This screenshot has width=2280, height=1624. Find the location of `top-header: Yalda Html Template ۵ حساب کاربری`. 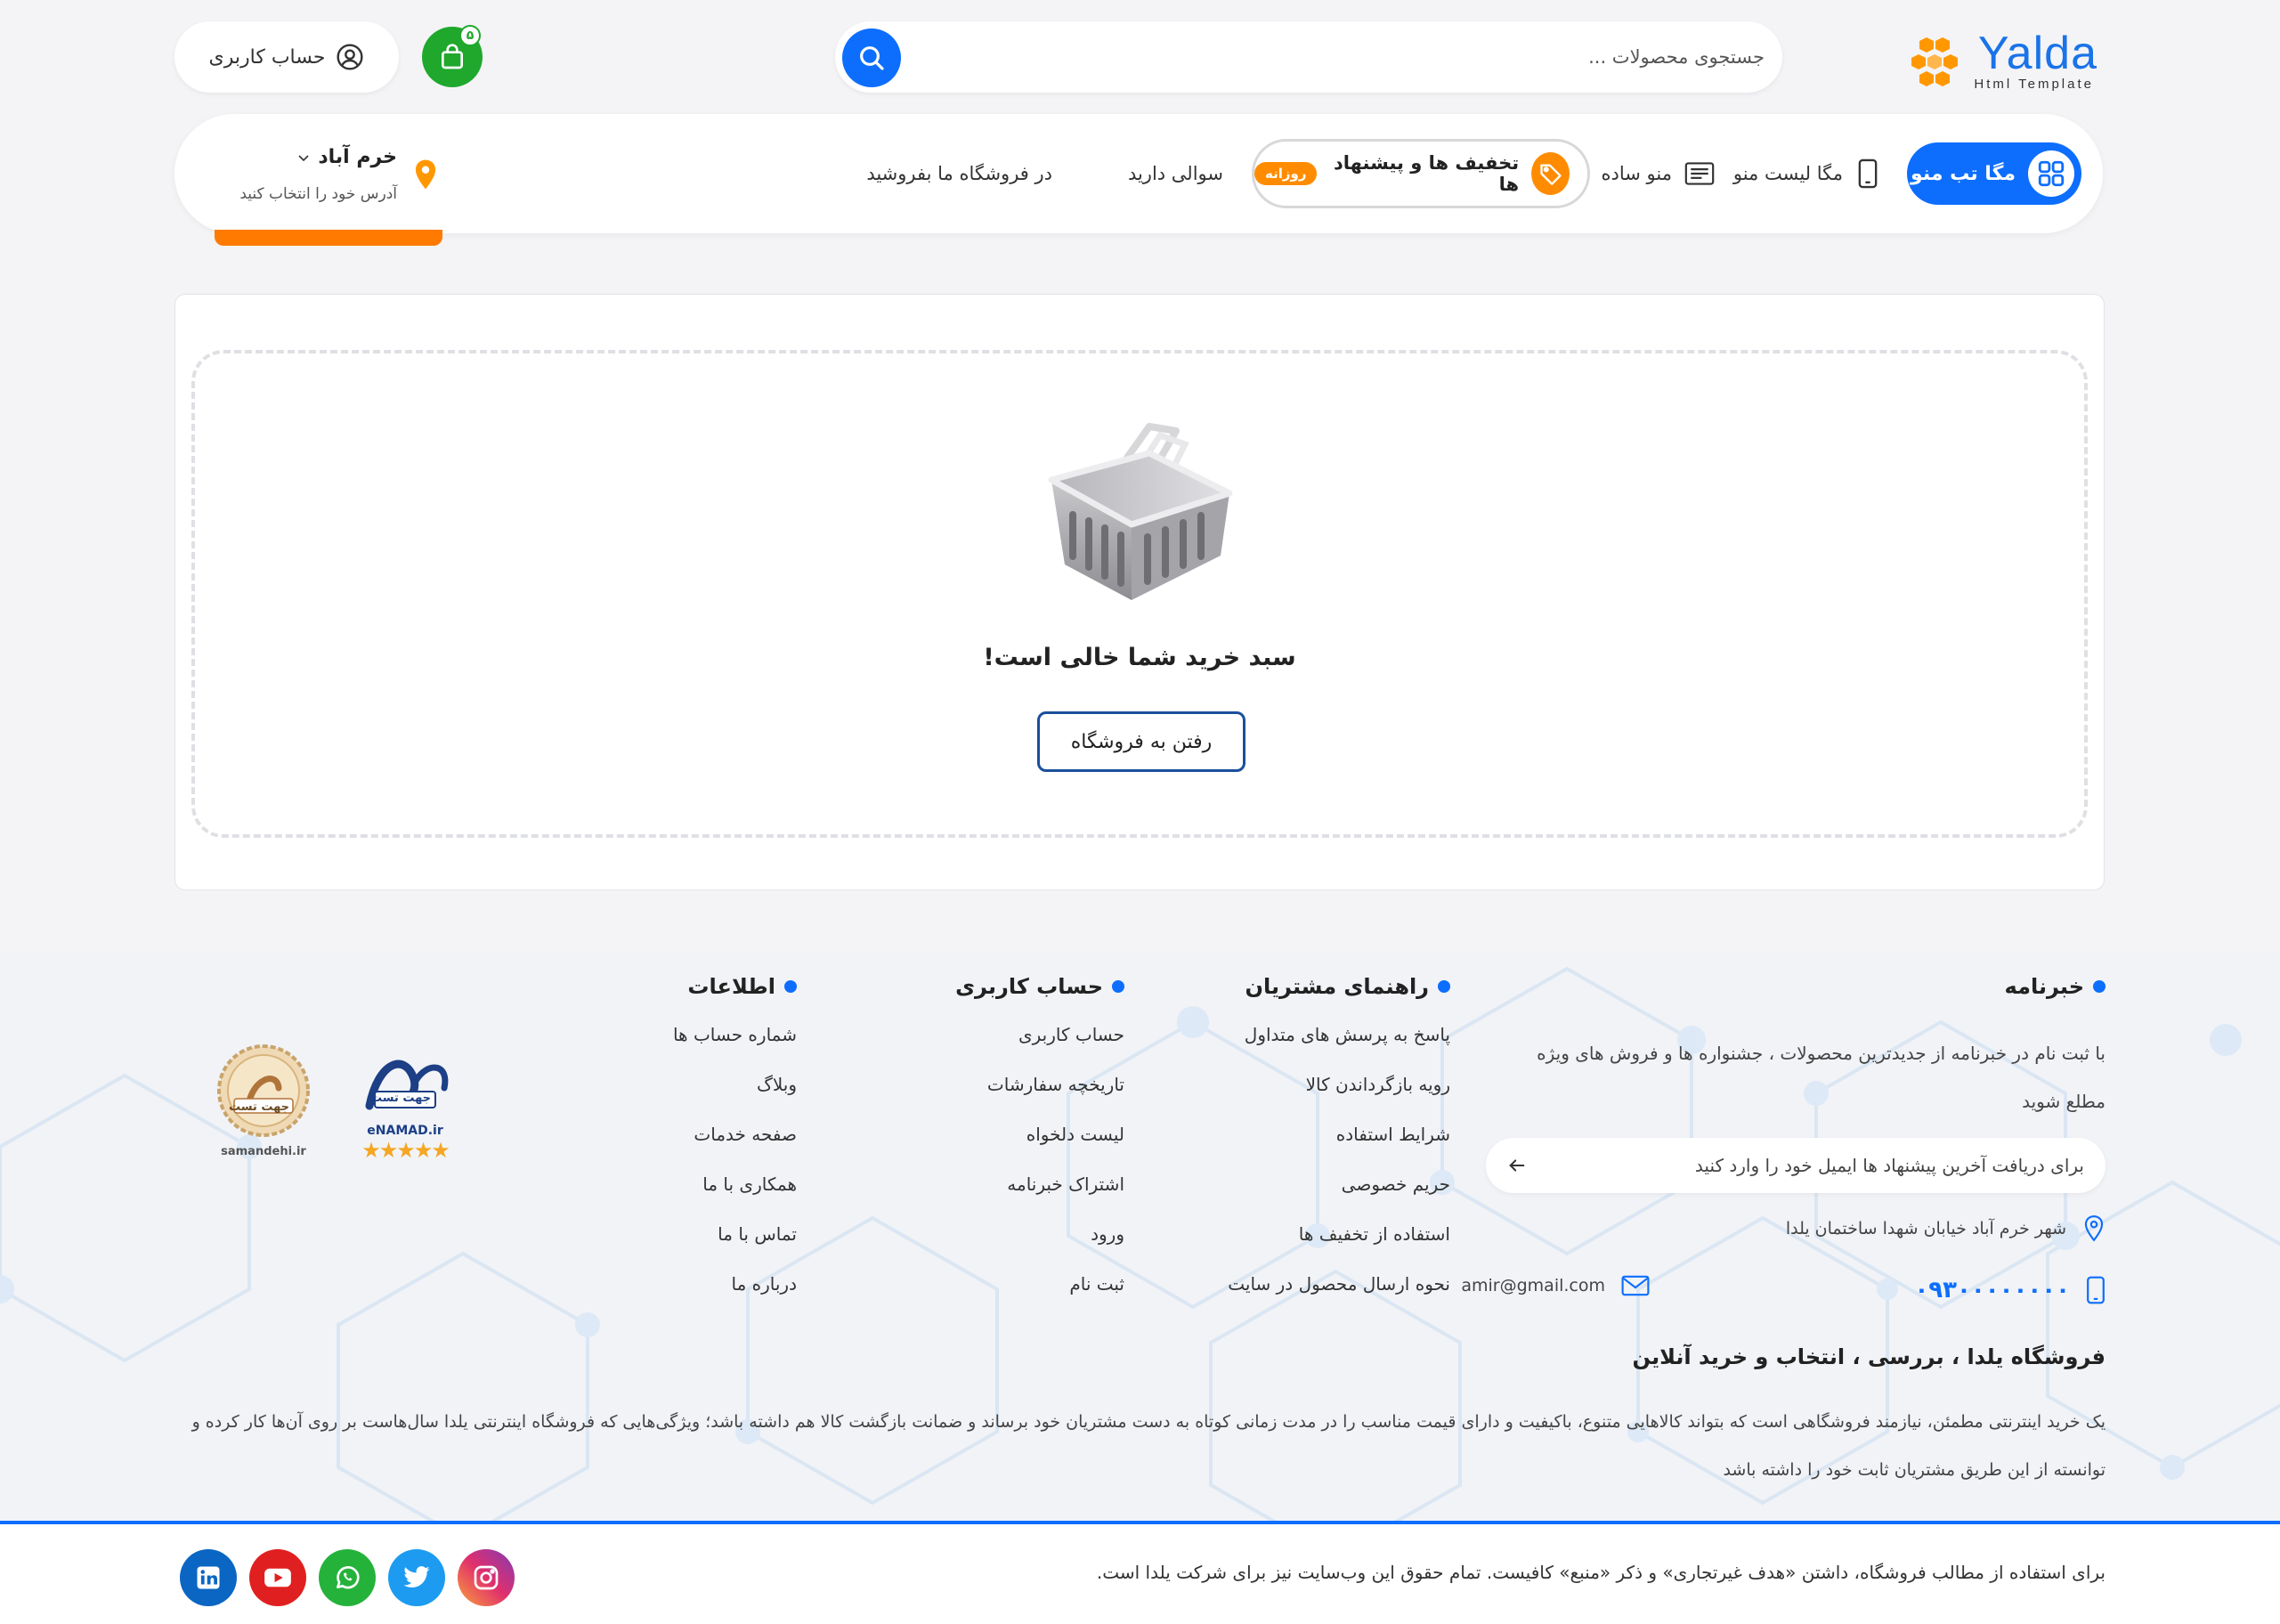

top-header: Yalda Html Template ۵ حساب کاربری is located at coordinates (1138, 58).